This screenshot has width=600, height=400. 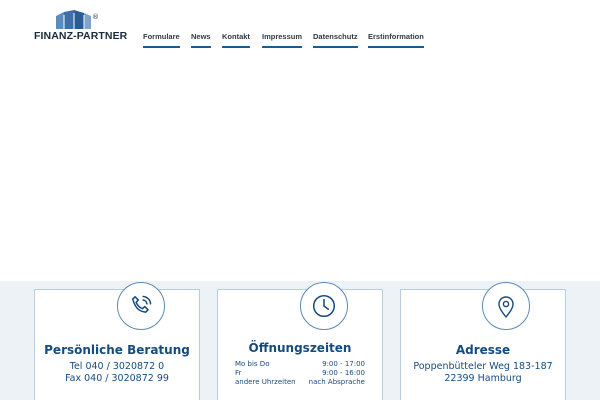 I want to click on clock-icon, so click(x=324, y=306).